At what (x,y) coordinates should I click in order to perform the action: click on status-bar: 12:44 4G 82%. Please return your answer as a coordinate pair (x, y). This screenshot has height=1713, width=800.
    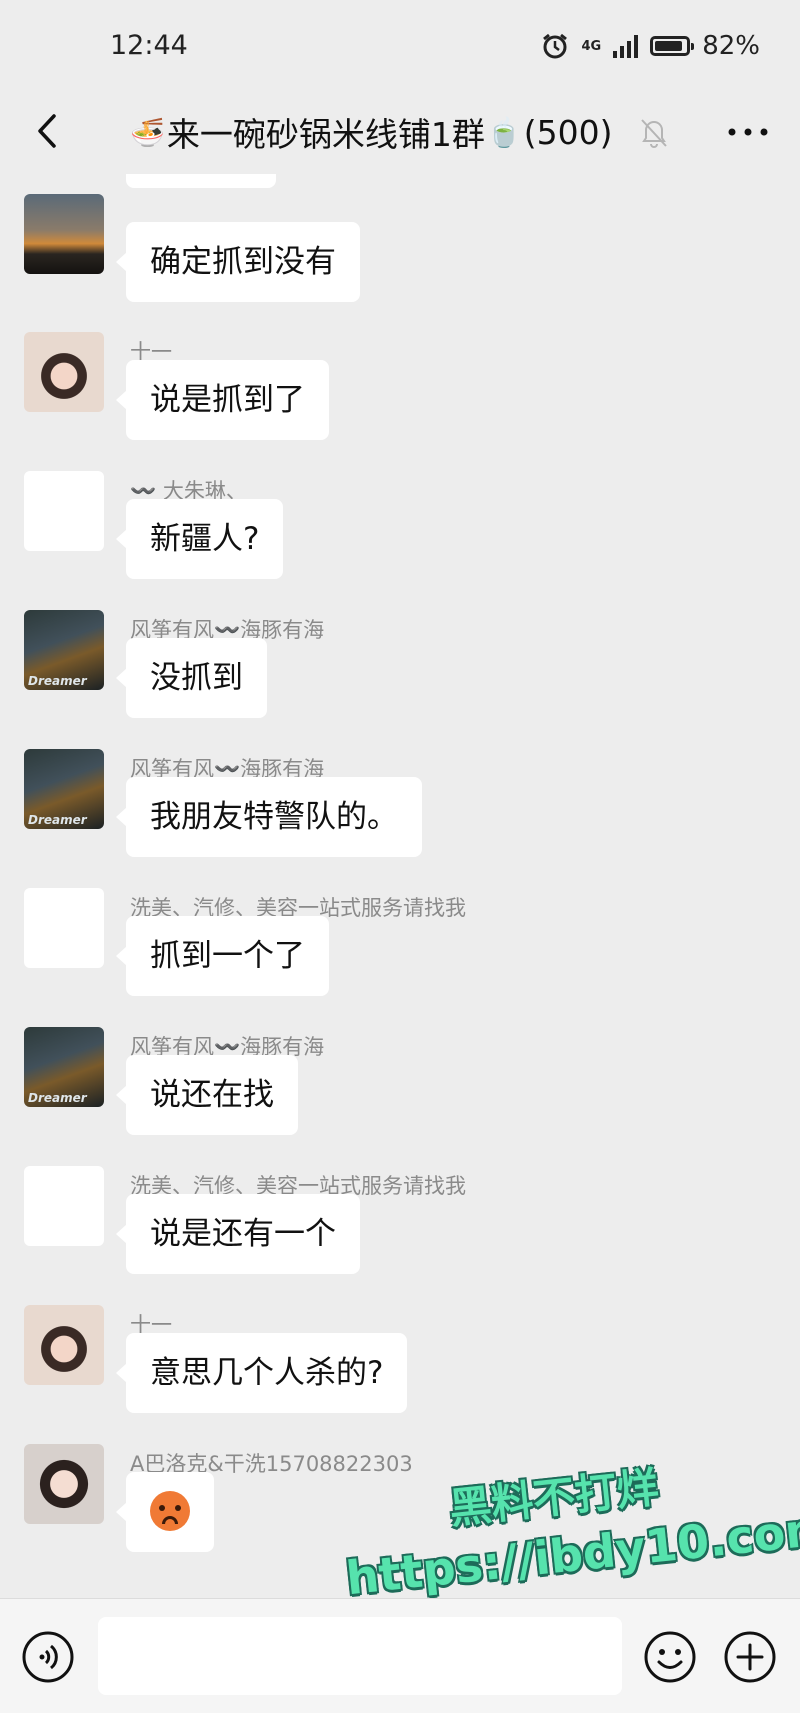
    Looking at the image, I should click on (400, 46).